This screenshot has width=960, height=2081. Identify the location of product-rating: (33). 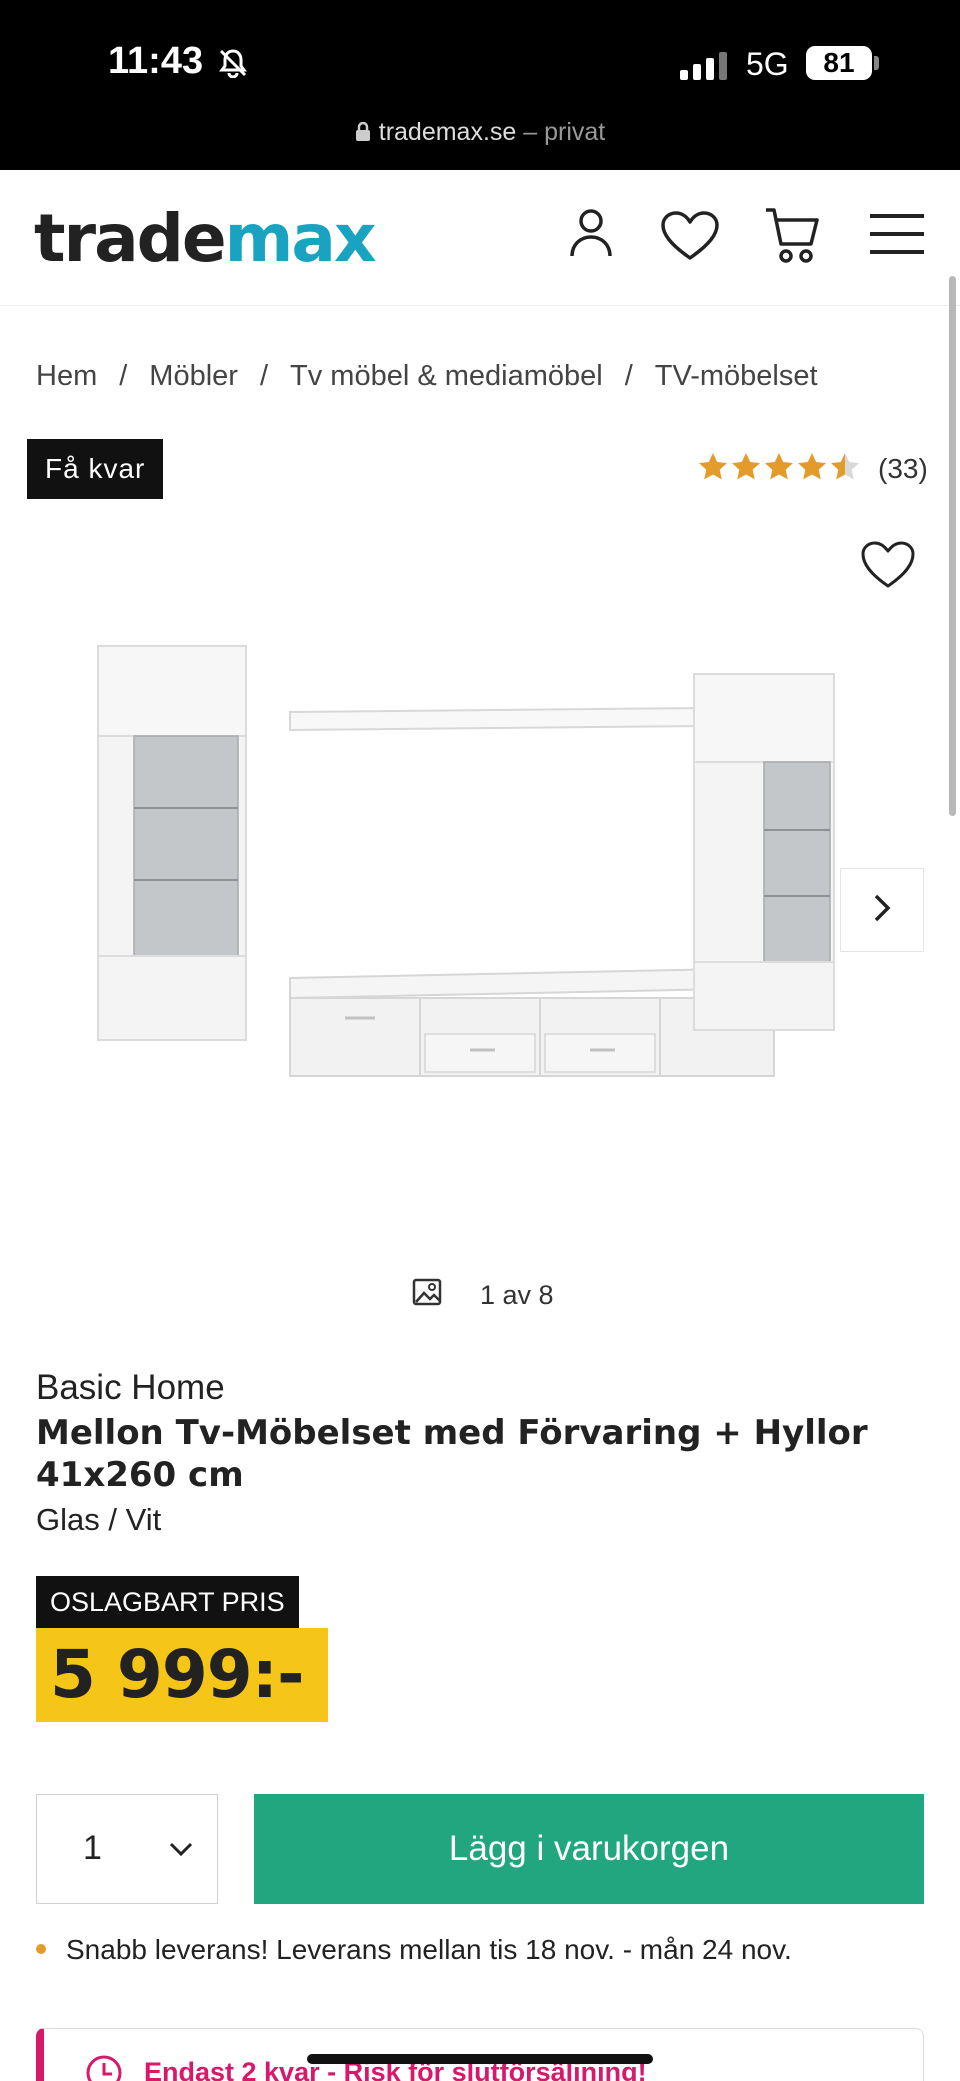
(813, 469).